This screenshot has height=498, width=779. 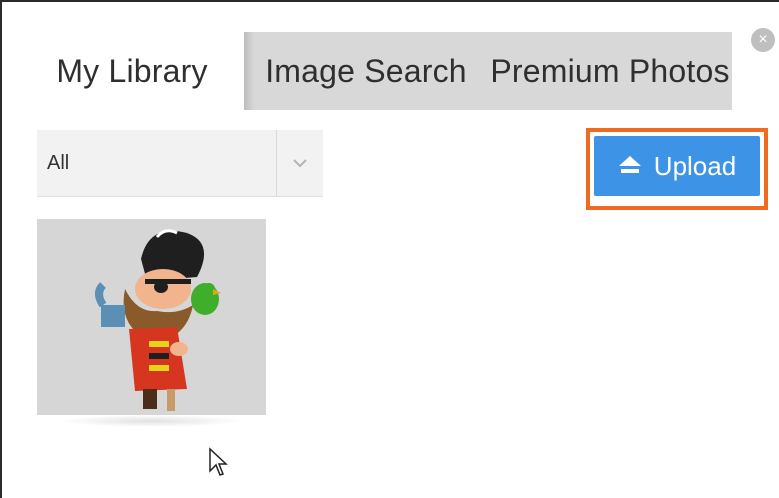 I want to click on tab-image-search: Image Search, so click(x=366, y=71).